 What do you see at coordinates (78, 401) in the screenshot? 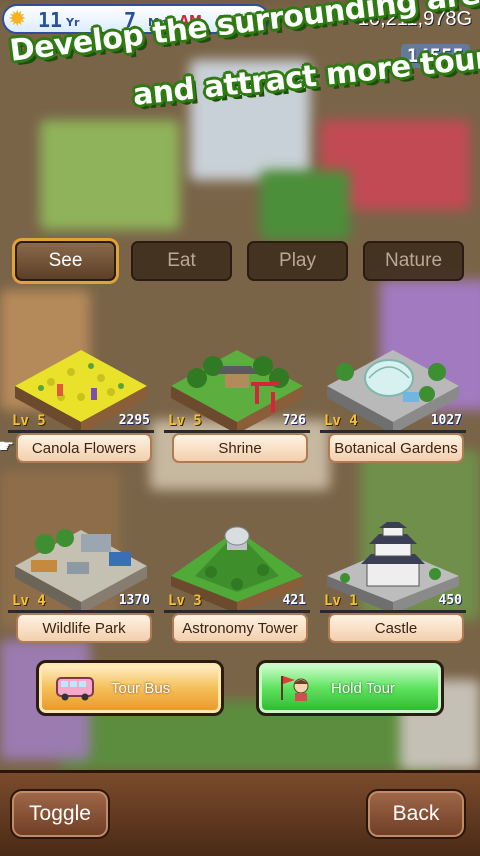
I see `attraction-card-canola-flowers: Lv 5 2295 ☛ Canola Flowers` at bounding box center [78, 401].